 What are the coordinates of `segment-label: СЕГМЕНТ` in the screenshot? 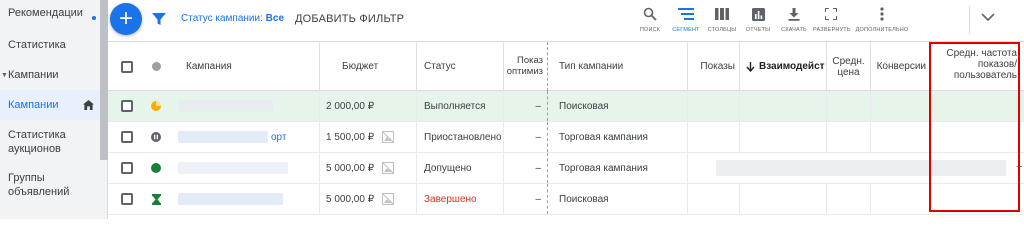 It's located at (686, 30).